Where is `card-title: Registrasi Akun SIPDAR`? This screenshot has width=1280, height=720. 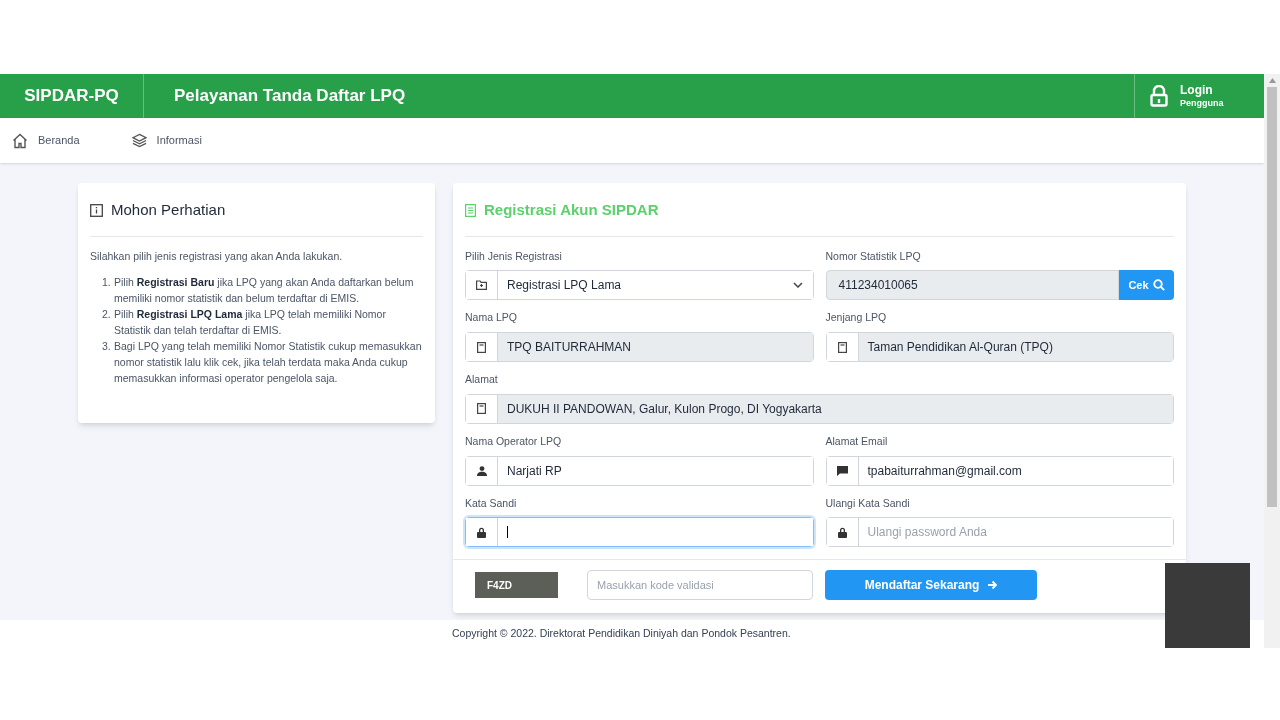
card-title: Registrasi Akun SIPDAR is located at coordinates (571, 210).